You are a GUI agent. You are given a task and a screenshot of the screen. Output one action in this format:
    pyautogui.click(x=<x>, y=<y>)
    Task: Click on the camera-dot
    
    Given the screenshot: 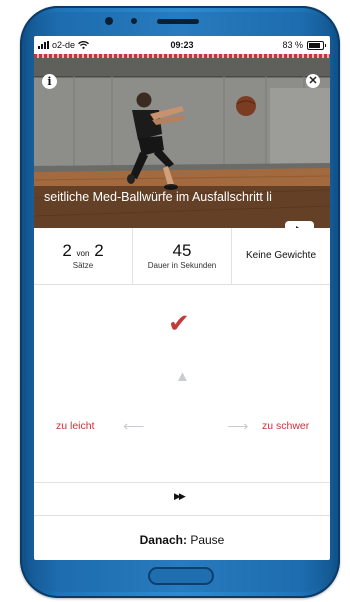 What is the action you would take?
    pyautogui.click(x=109, y=21)
    